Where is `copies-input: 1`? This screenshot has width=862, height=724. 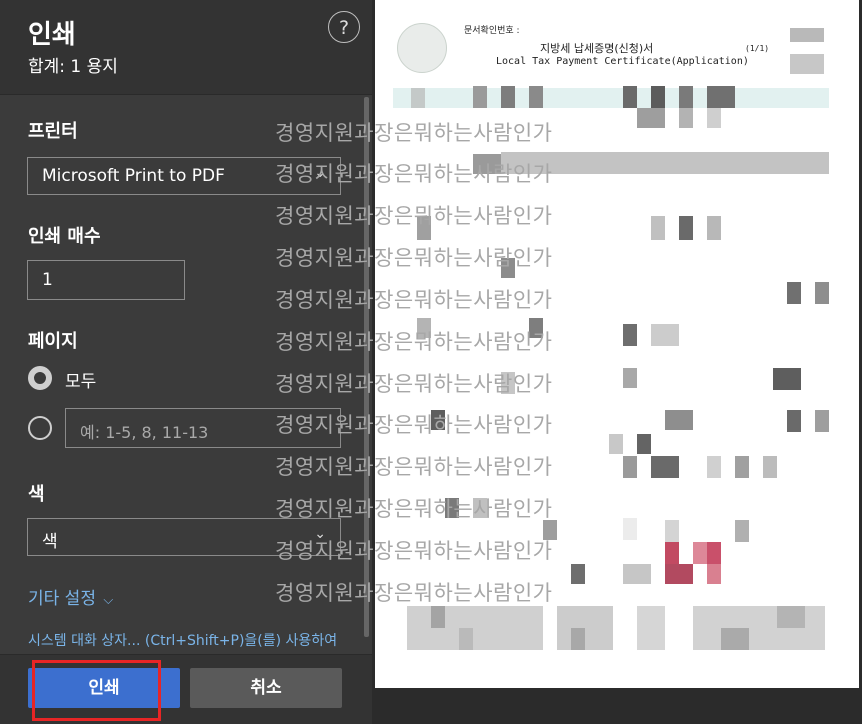
copies-input: 1 is located at coordinates (106, 280).